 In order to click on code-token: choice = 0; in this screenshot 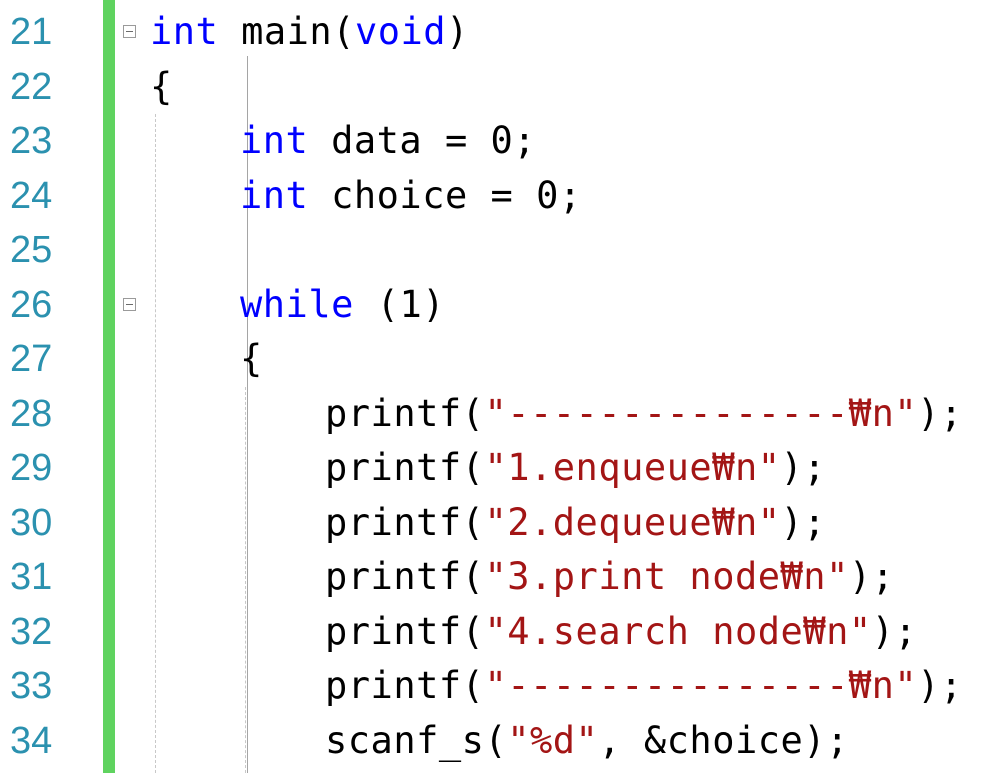, I will do `click(445, 195)`.